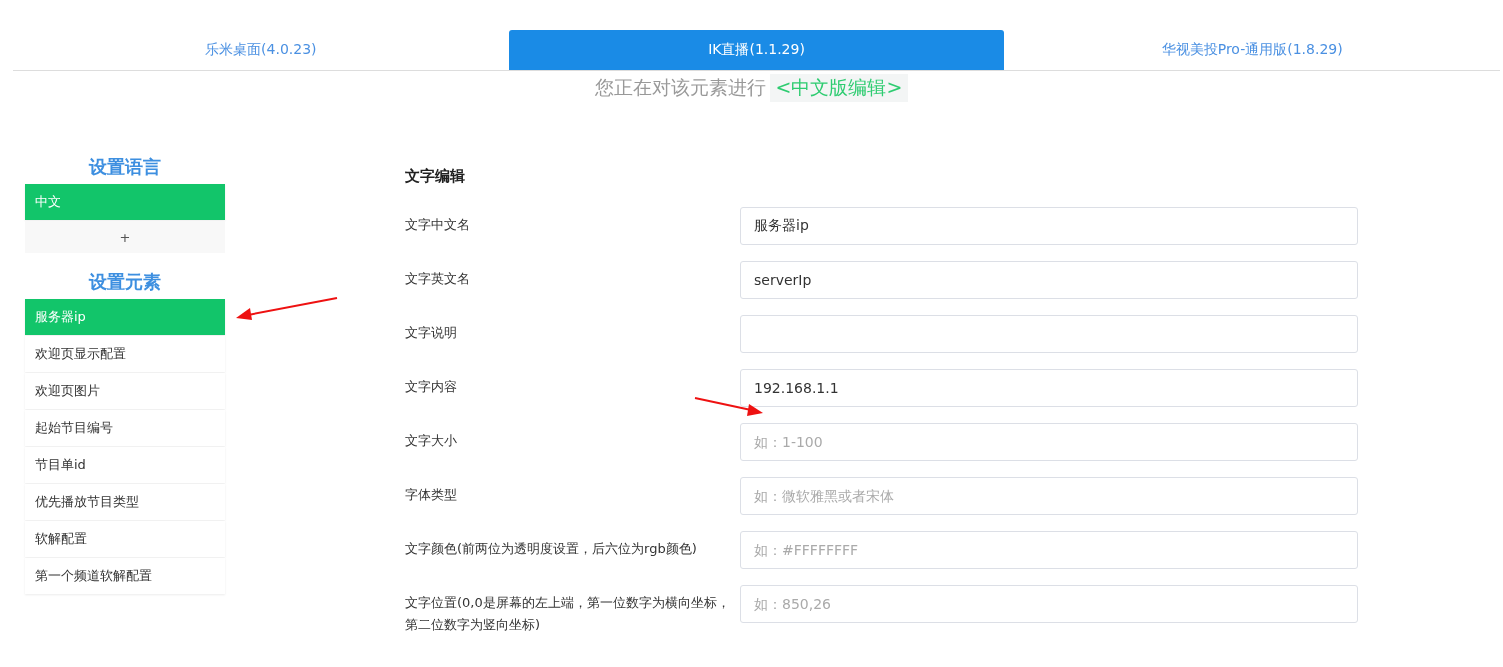  Describe the element at coordinates (1049, 334) in the screenshot. I see `input-field` at that location.